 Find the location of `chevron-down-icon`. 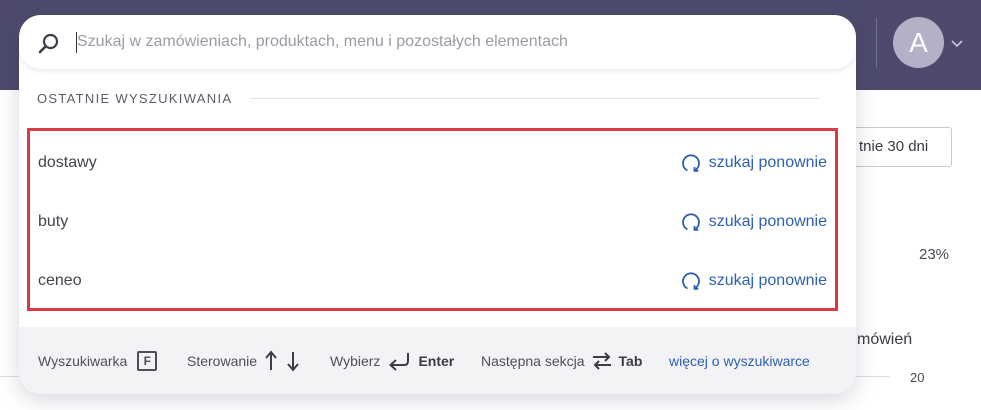

chevron-down-icon is located at coordinates (957, 45).